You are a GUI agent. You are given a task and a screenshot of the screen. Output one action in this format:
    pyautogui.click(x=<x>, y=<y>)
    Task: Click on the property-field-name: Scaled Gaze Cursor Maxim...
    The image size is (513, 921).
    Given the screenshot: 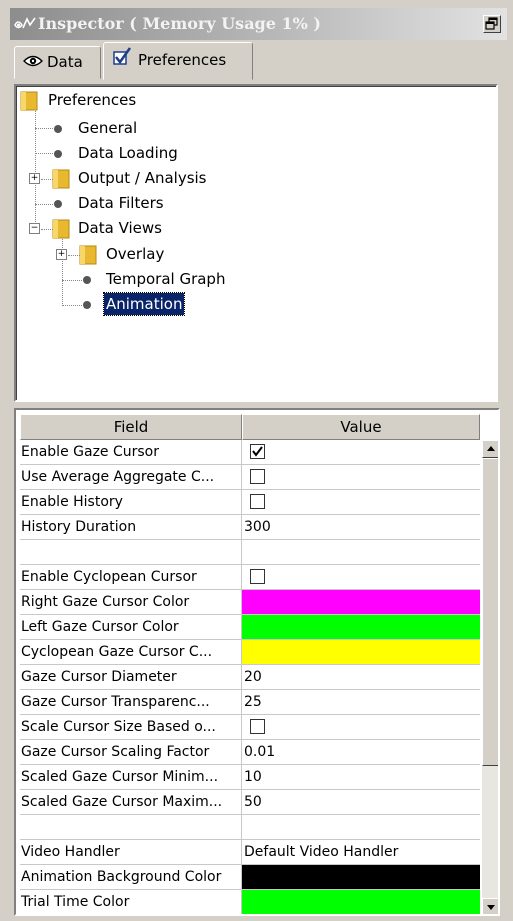 What is the action you would take?
    pyautogui.click(x=131, y=802)
    